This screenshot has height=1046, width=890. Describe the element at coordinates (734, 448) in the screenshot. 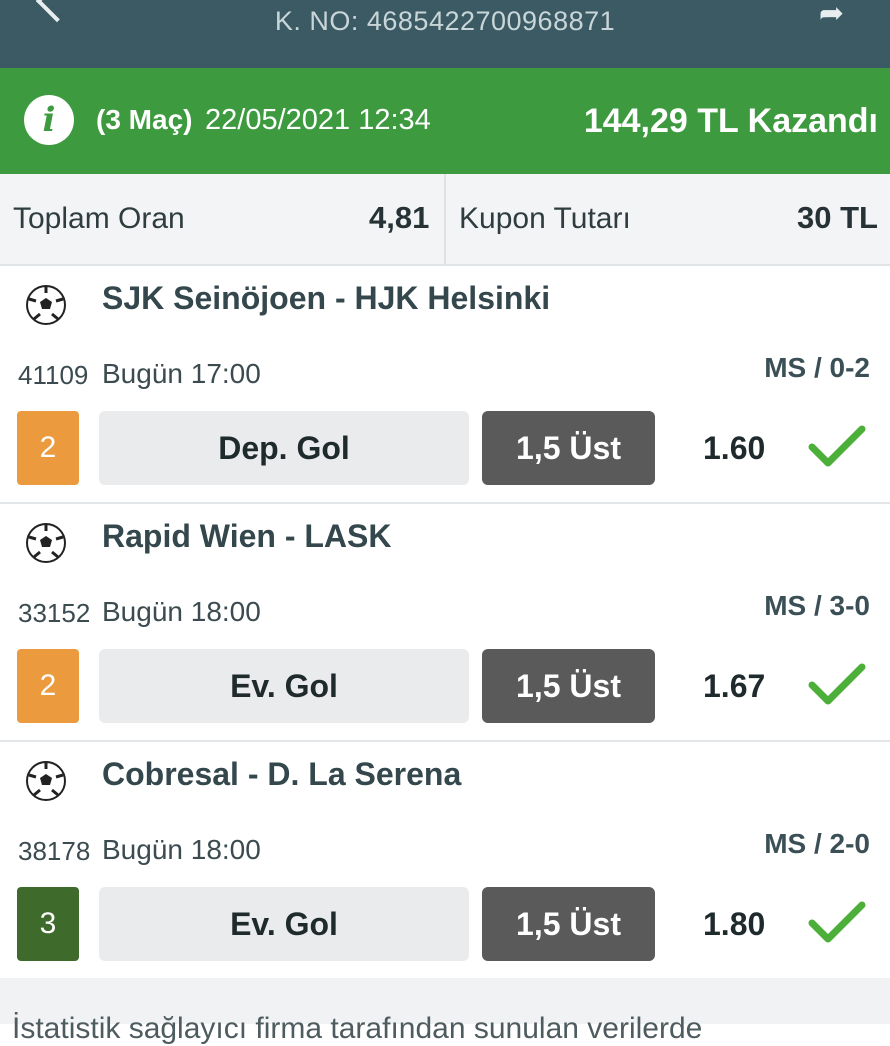

I see `match-odd: 1.60` at that location.